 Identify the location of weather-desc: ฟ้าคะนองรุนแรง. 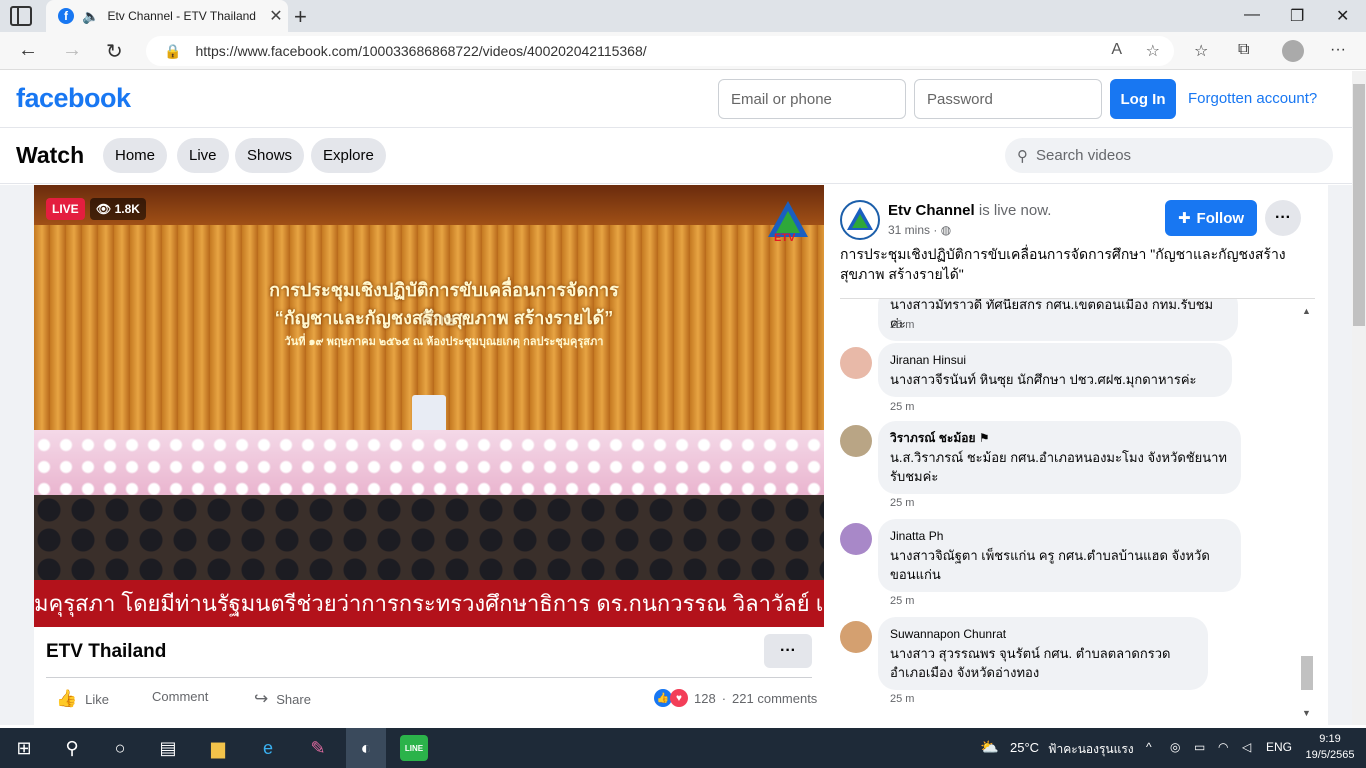
(1091, 749).